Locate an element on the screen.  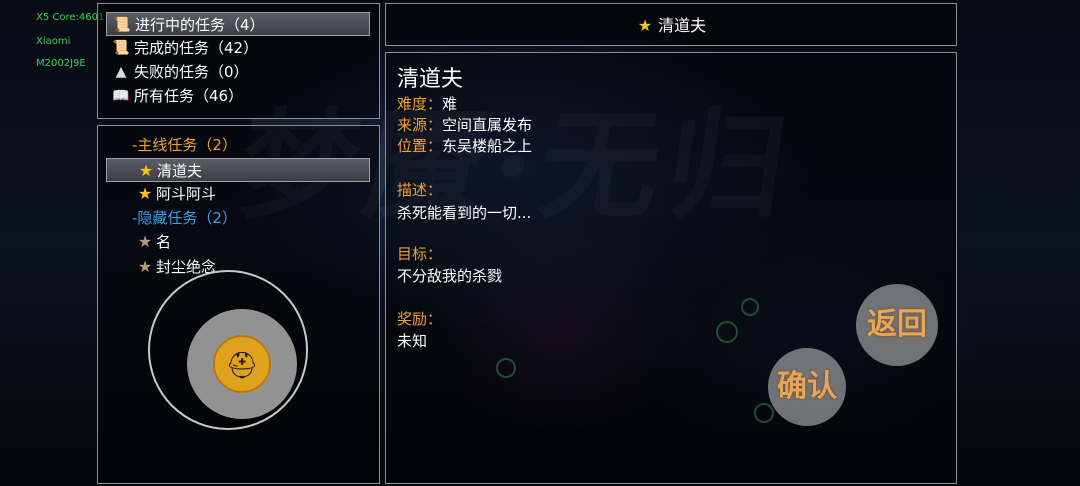
category-label: 失败的任务（0） is located at coordinates (191, 72).